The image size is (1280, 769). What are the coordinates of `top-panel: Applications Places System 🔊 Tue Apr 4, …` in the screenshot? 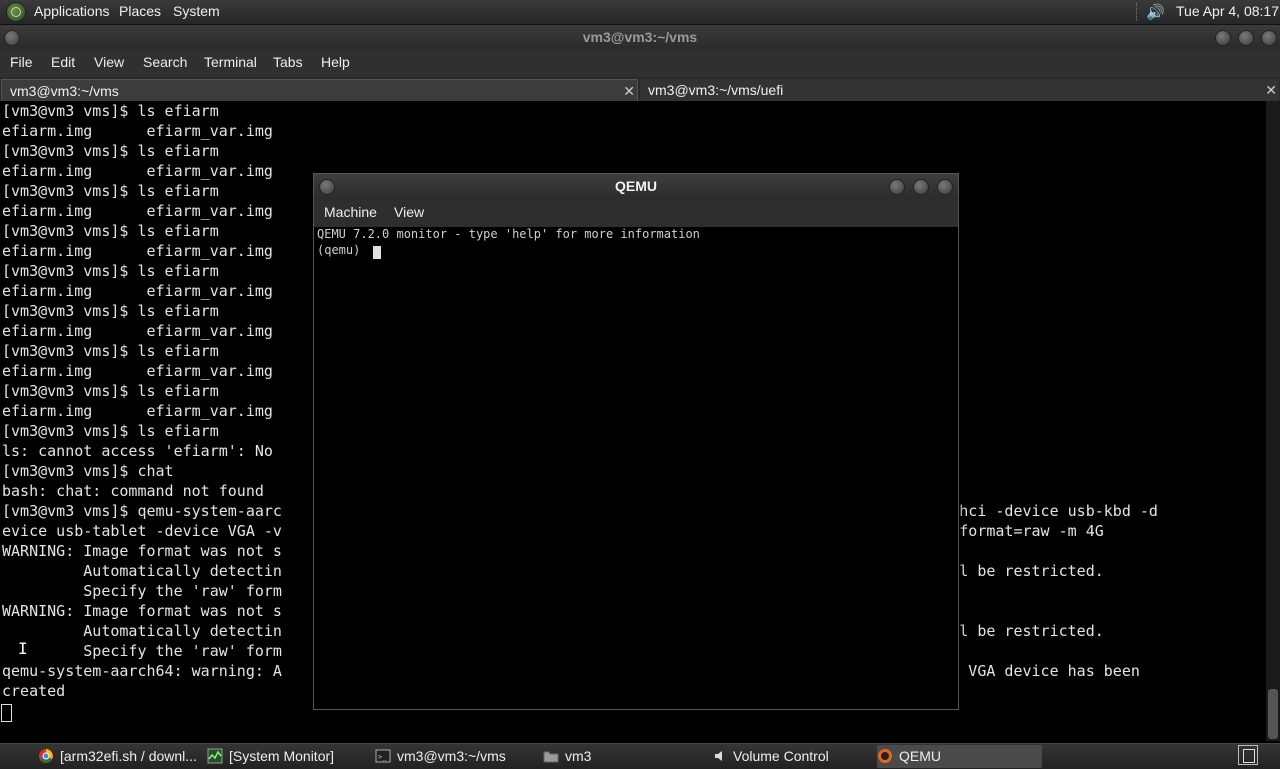 It's located at (640, 12).